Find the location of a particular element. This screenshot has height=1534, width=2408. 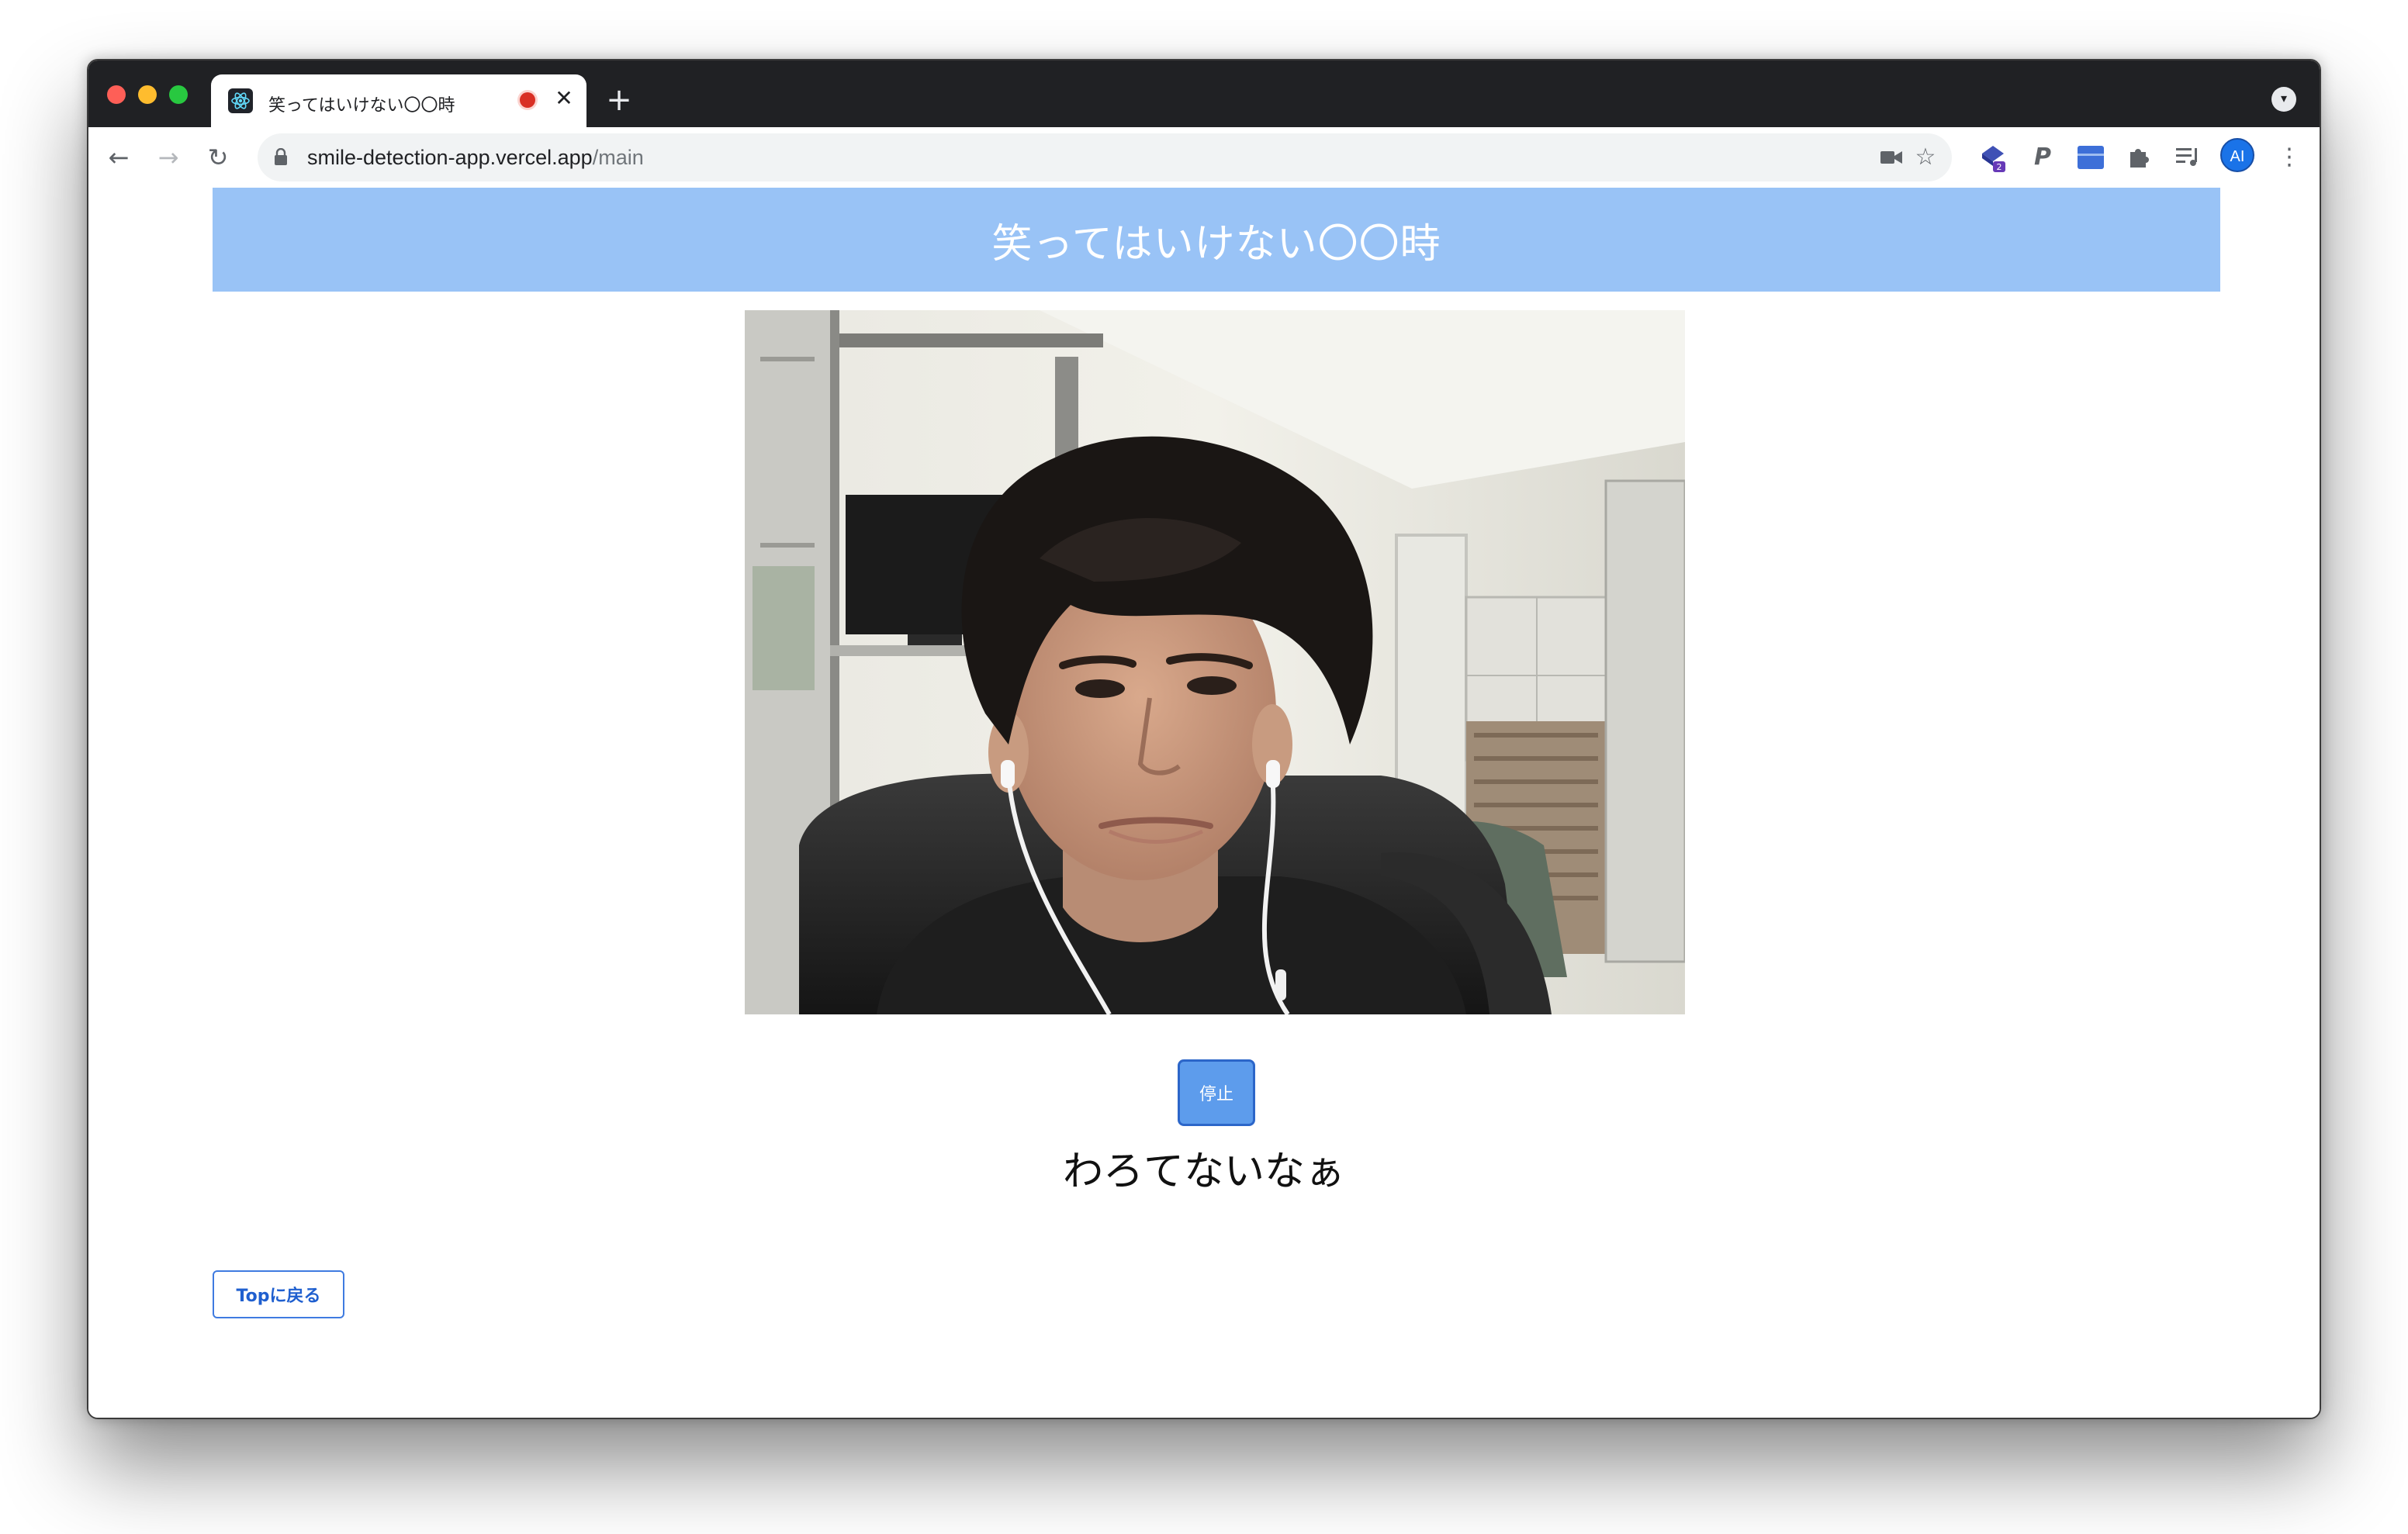

minimize-window-button is located at coordinates (147, 94).